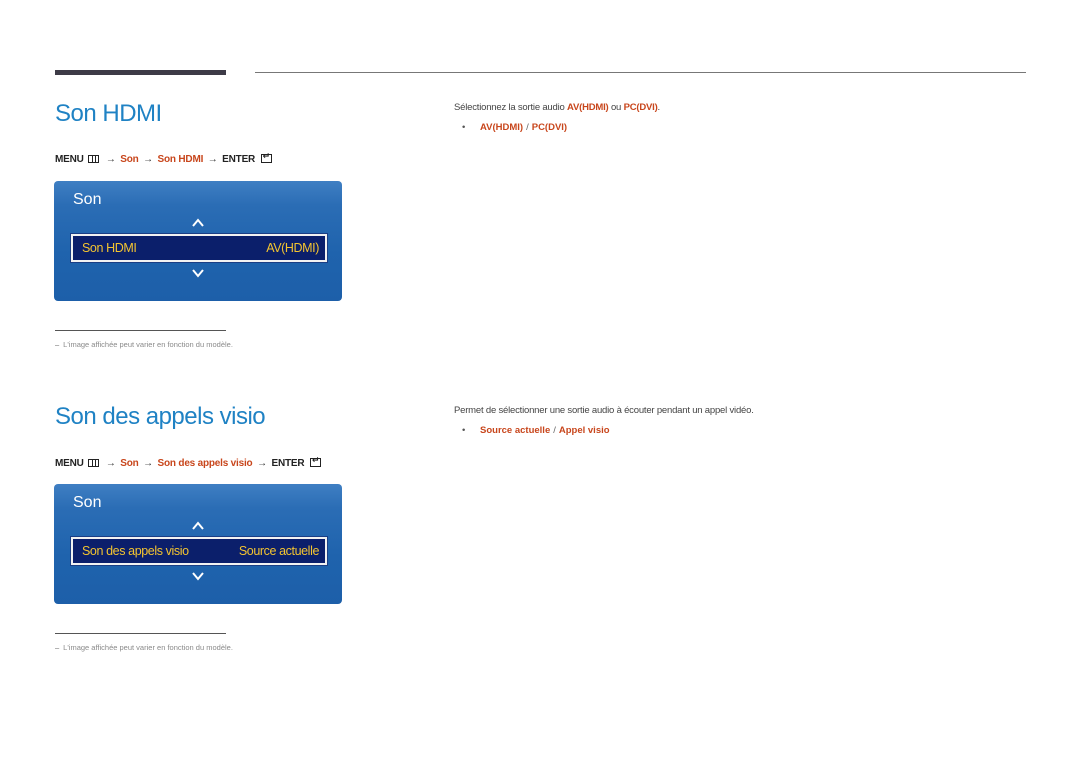 The width and height of the screenshot is (1080, 763). Describe the element at coordinates (659, 107) in the screenshot. I see `description-text: .` at that location.